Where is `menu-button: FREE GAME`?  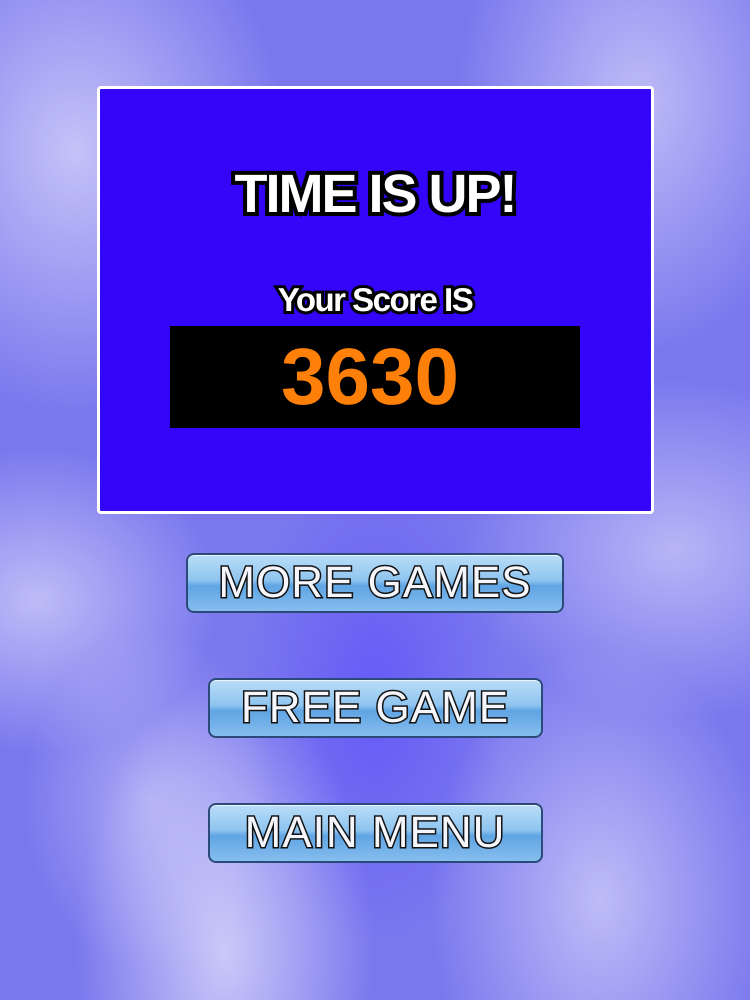
menu-button: FREE GAME is located at coordinates (375, 708).